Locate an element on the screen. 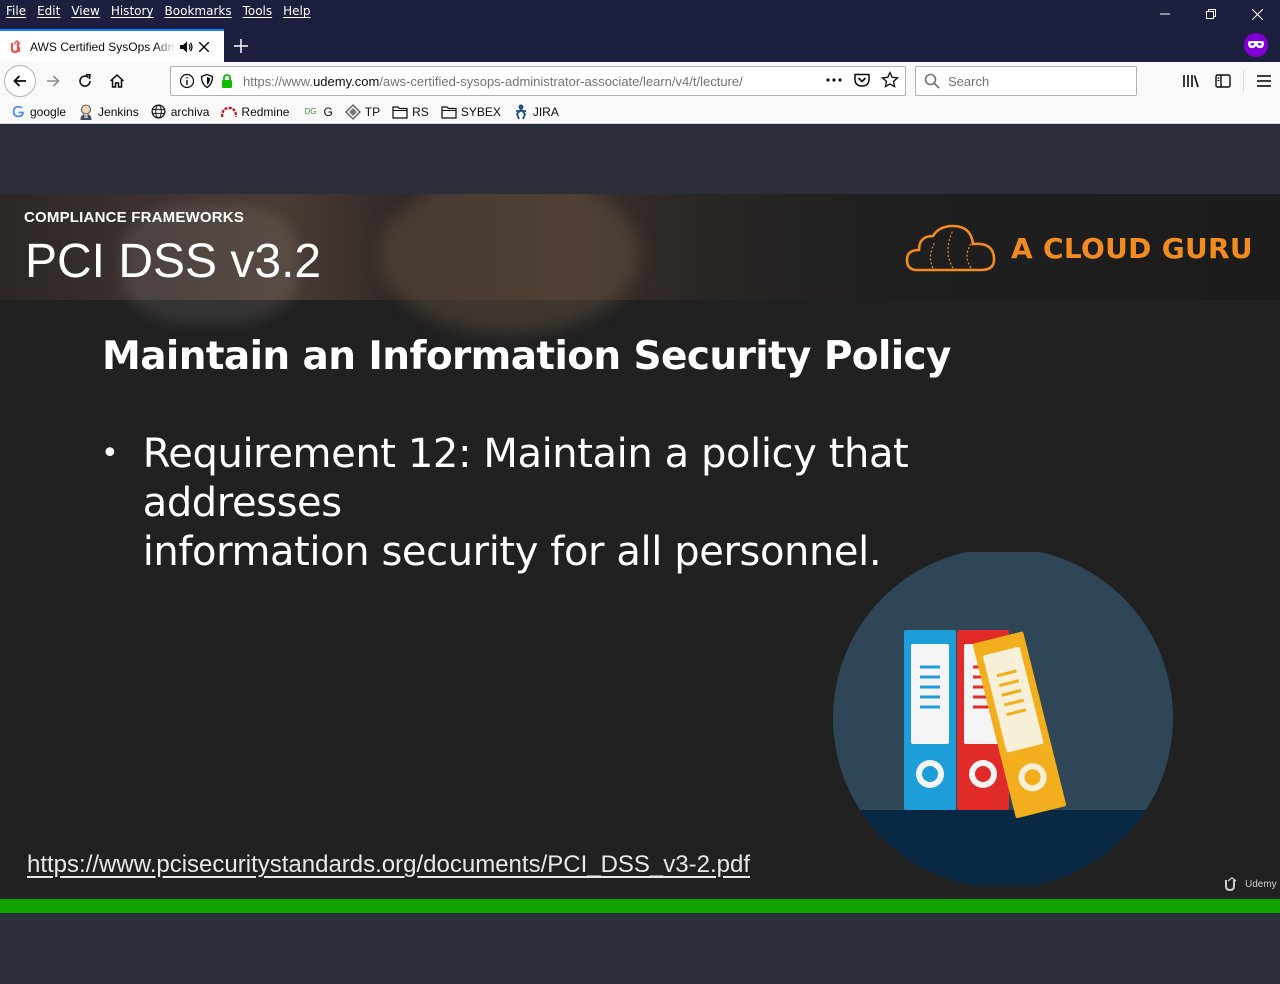 The height and width of the screenshot is (984, 1280). slide-title: PCI DSS v3.2 is located at coordinates (173, 261).